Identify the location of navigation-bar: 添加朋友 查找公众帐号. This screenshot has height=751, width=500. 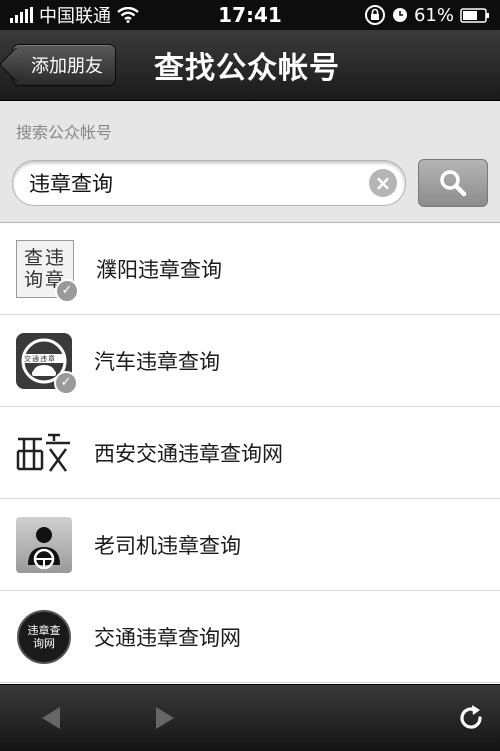
(250, 65).